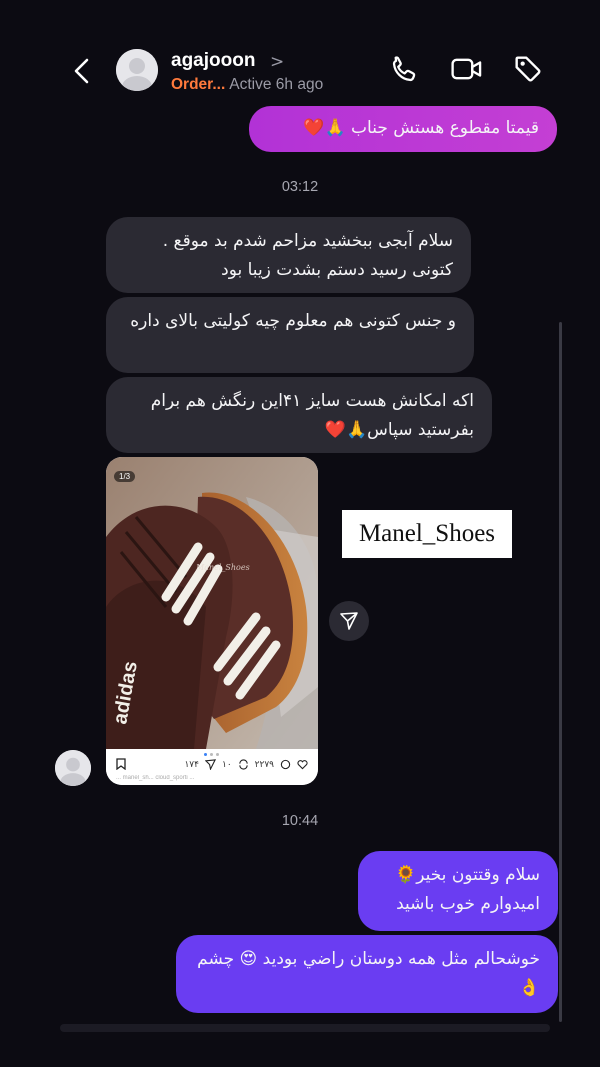 The image size is (600, 1067). Describe the element at coordinates (264, 763) in the screenshot. I see `comment-count: ۲۲۷۹` at that location.